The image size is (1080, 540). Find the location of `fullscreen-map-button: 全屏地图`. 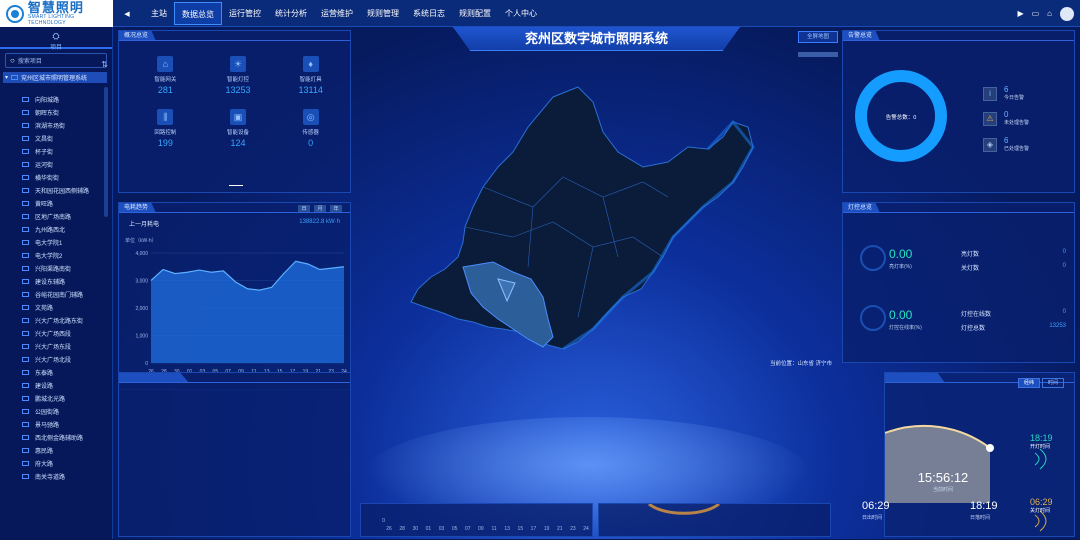

fullscreen-map-button: 全屏地图 is located at coordinates (818, 37).